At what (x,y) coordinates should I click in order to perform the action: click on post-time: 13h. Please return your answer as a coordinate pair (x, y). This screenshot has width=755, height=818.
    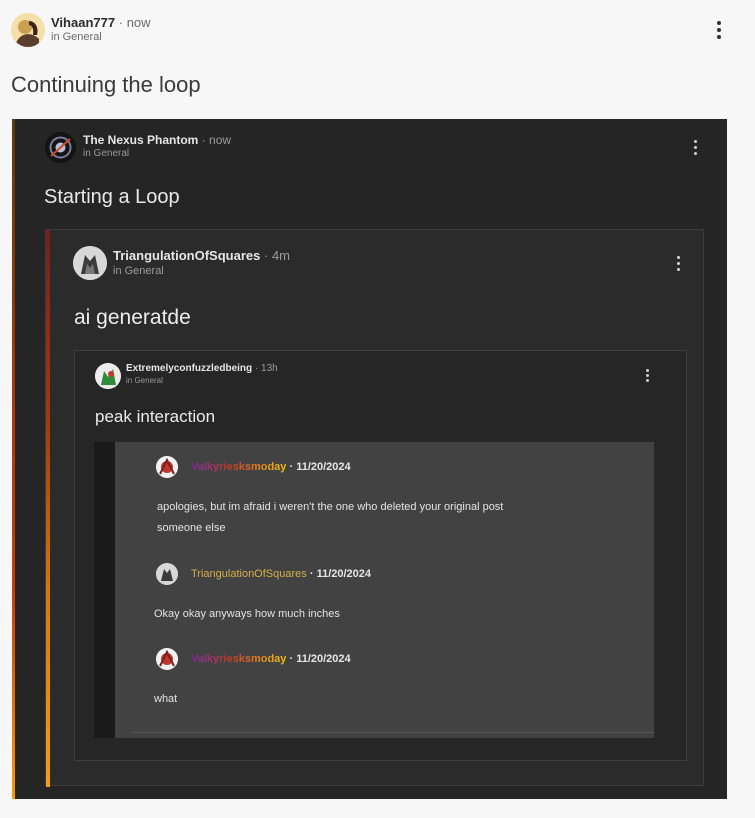
    Looking at the image, I should click on (269, 368).